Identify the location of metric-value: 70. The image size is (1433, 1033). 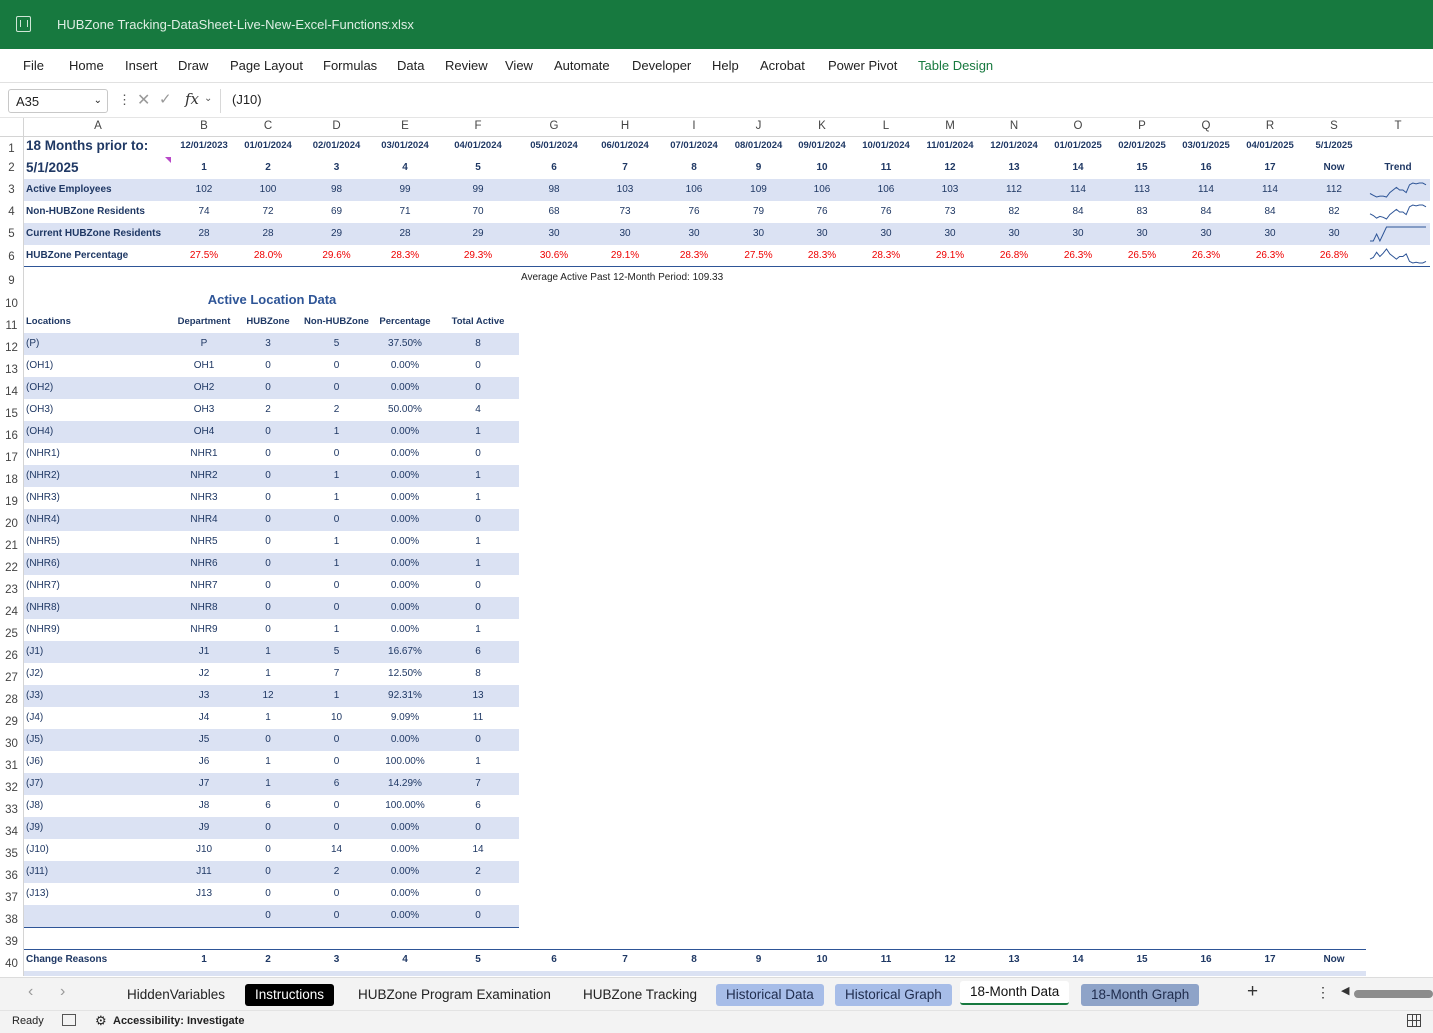
(478, 212).